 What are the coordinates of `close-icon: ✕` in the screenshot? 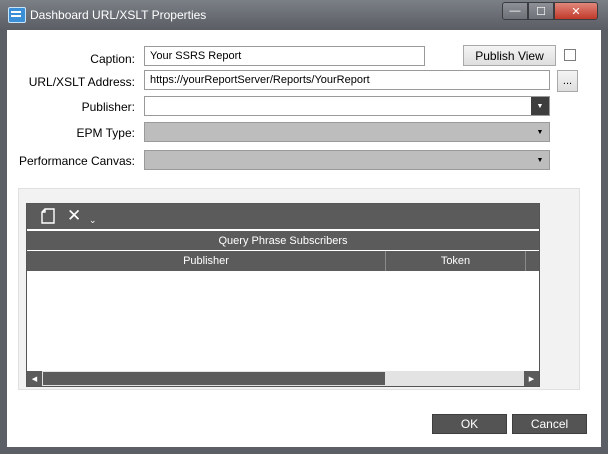 It's located at (576, 11).